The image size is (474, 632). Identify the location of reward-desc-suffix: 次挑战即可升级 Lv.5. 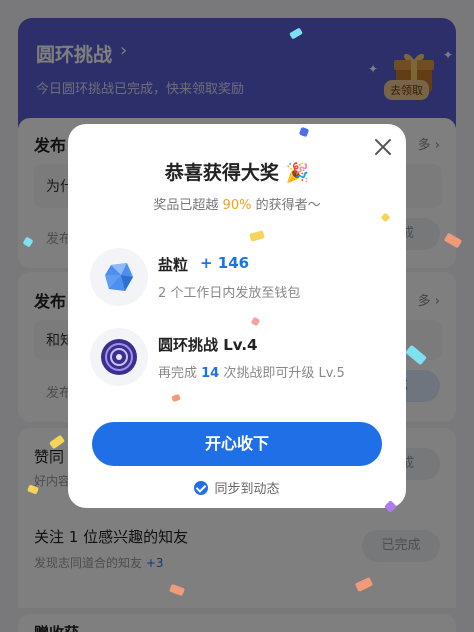
(282, 373).